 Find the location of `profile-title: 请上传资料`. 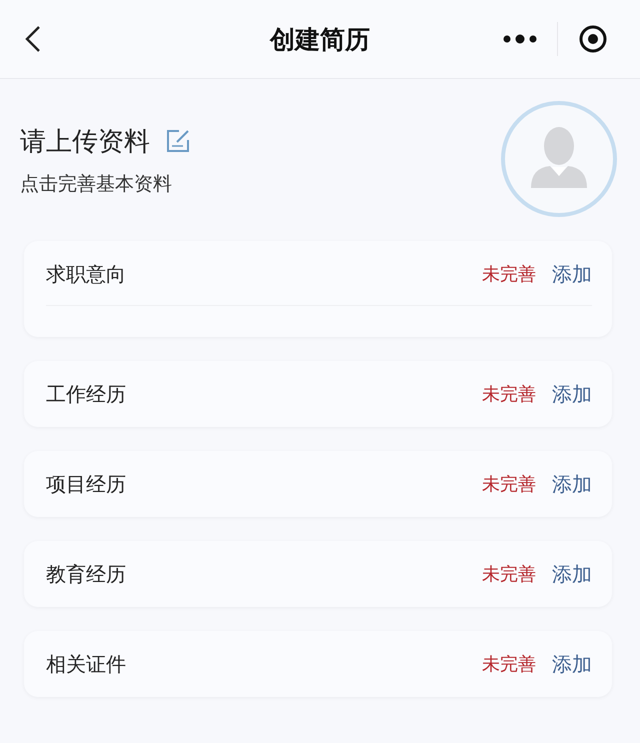

profile-title: 请上传资料 is located at coordinates (85, 142).